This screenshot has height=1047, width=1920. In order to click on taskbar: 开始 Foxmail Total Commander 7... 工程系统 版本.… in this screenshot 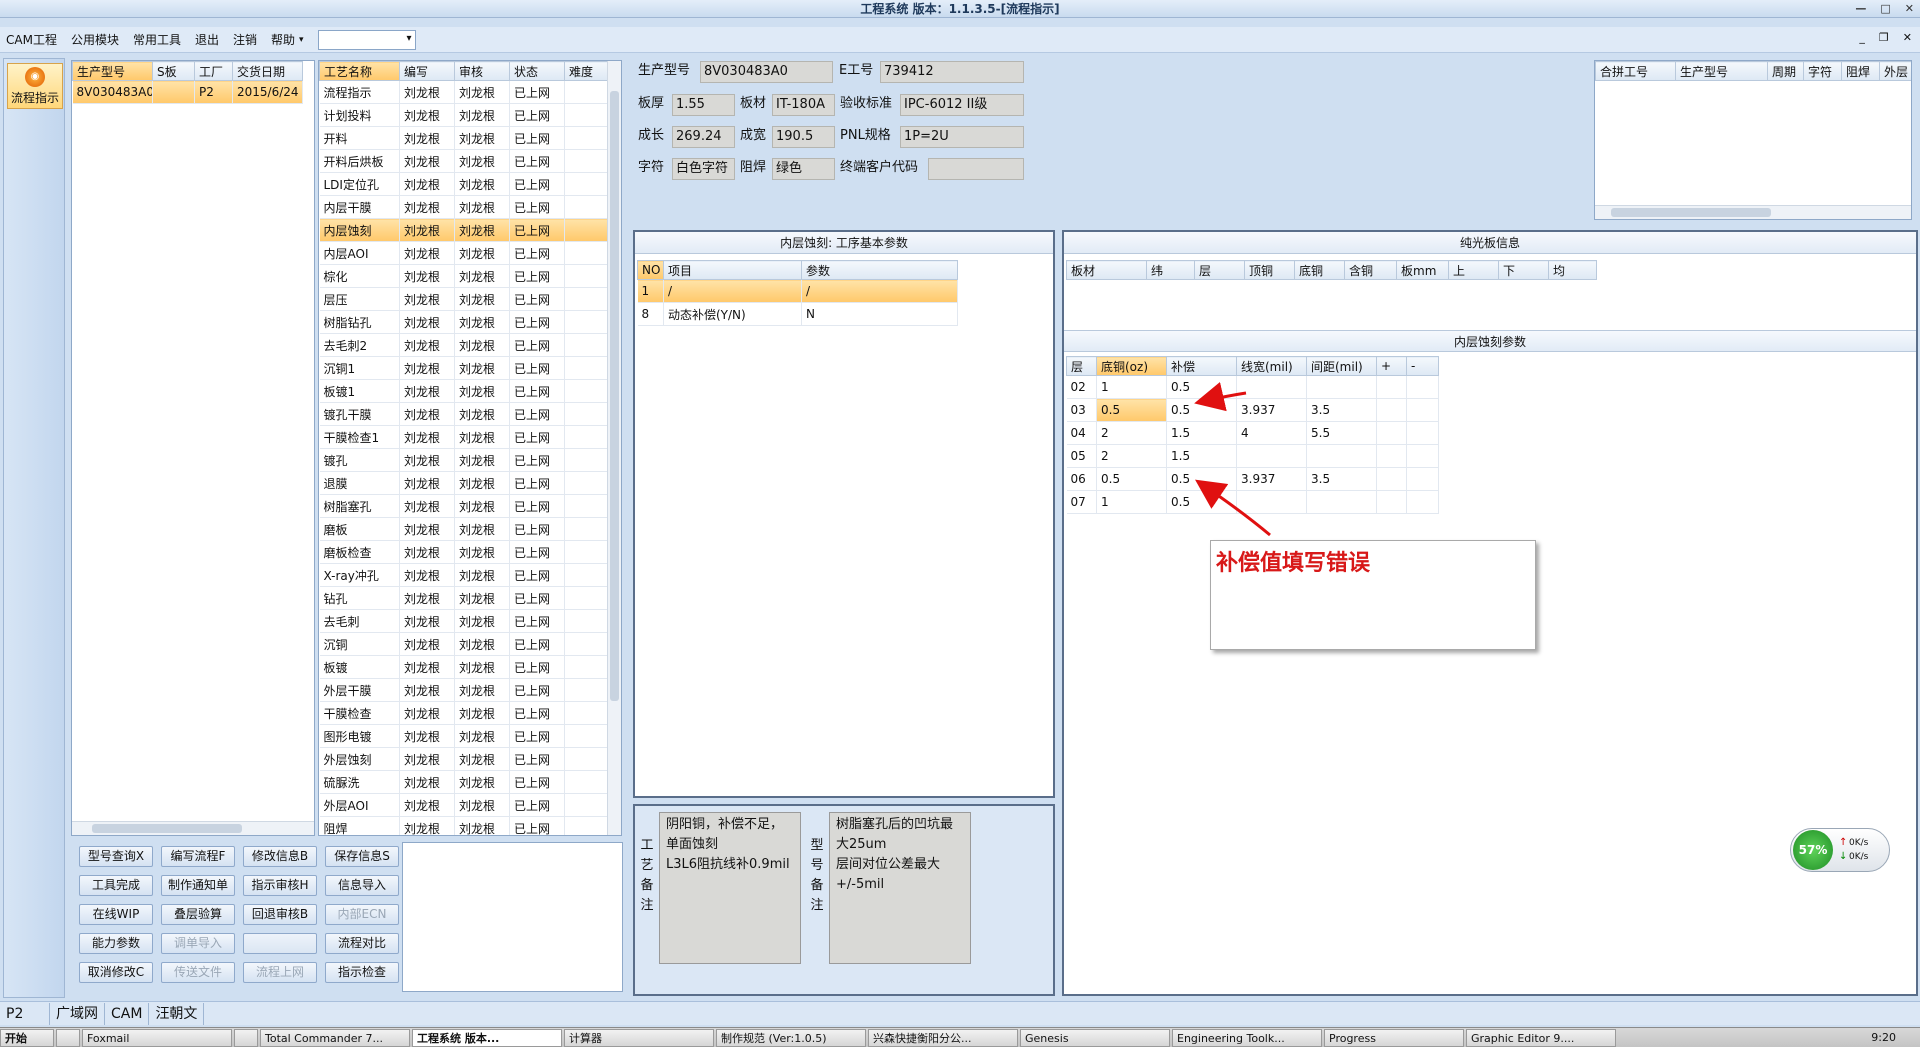, I will do `click(960, 1037)`.